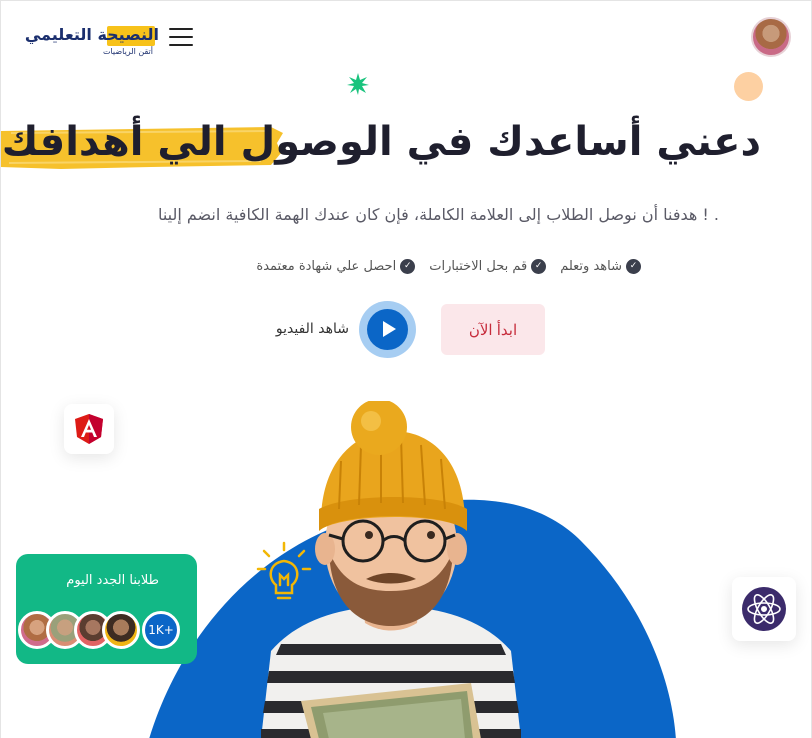 The image size is (812, 738). I want to click on feature-item: ✓ احصل علي شهادة معتمدة, so click(336, 266).